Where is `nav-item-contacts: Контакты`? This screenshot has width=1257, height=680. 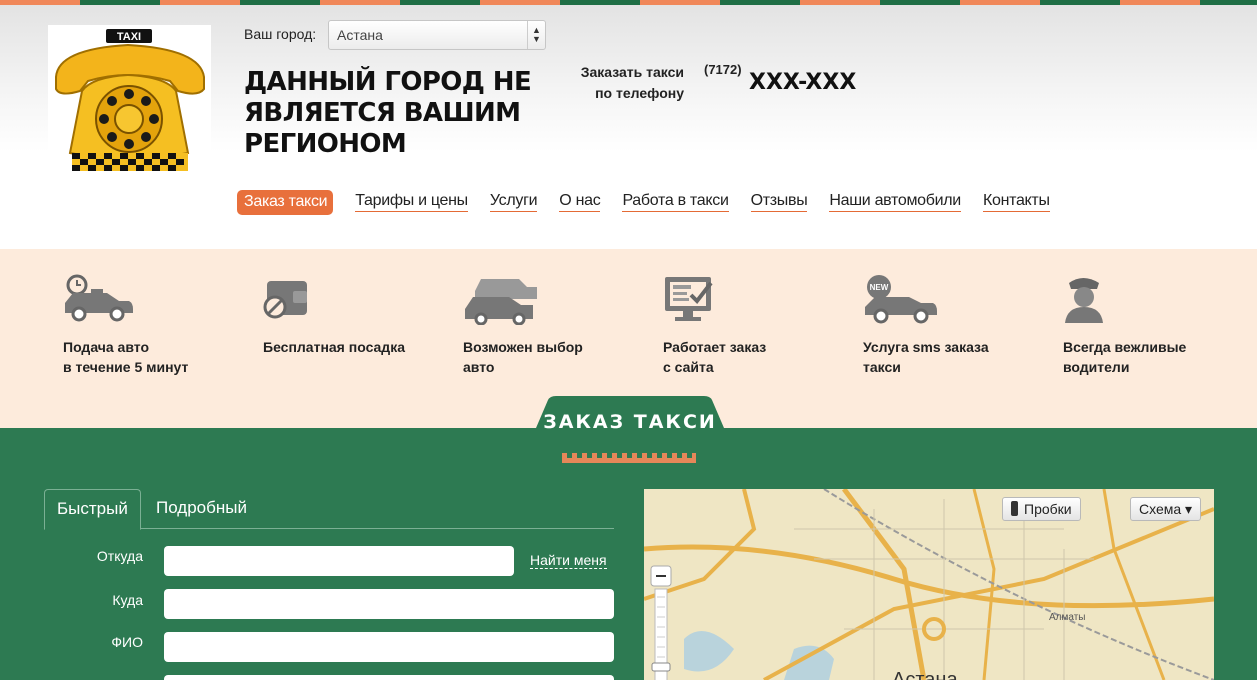
nav-item-contacts: Контакты is located at coordinates (1016, 202).